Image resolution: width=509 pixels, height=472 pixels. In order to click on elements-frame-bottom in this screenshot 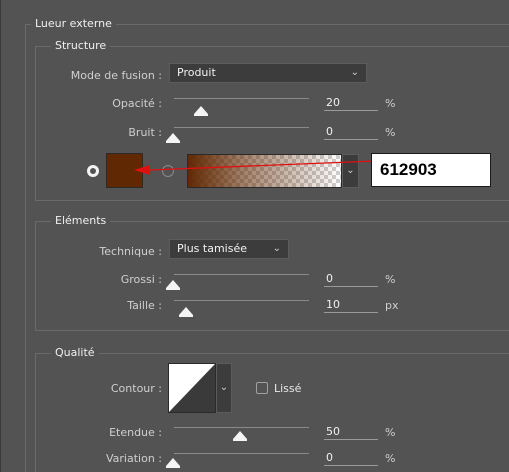, I will do `click(272, 330)`.